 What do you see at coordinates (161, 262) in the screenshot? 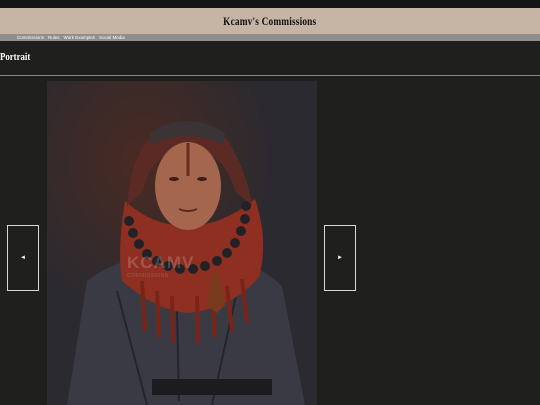
I see `watermark-line-1: KCAMV` at bounding box center [161, 262].